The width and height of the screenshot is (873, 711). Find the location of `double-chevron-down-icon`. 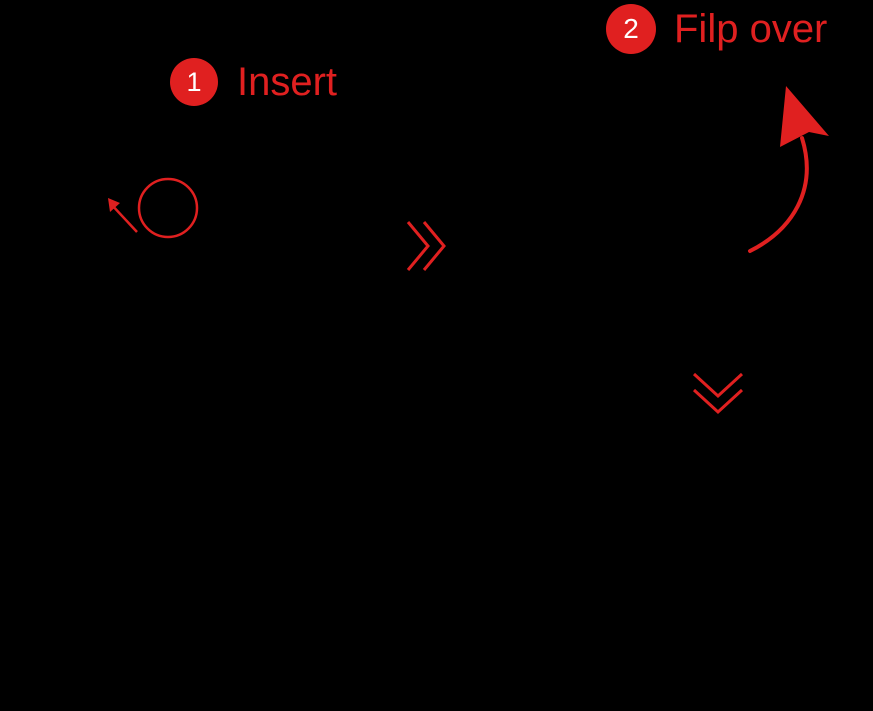

double-chevron-down-icon is located at coordinates (718, 393).